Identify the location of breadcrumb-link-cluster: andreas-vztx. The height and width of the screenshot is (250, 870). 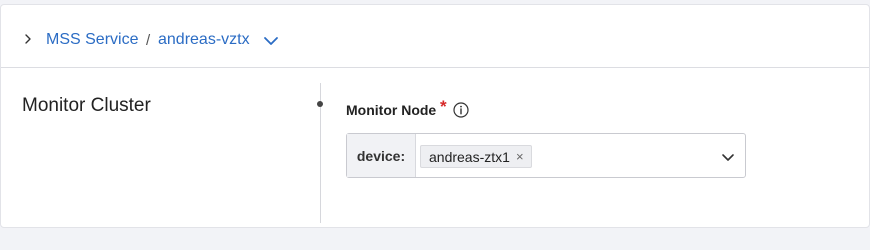
(204, 40).